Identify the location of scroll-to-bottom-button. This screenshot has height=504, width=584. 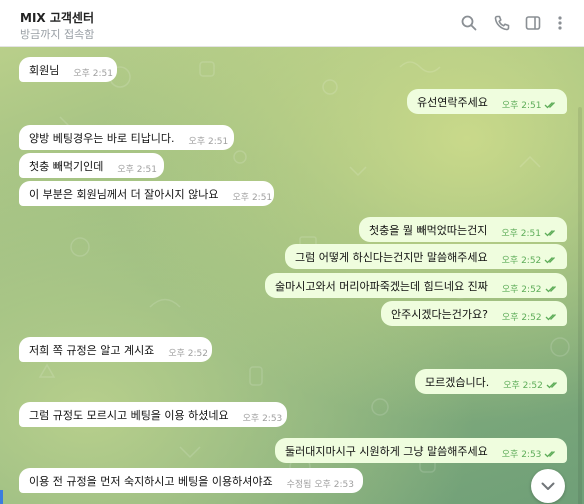
(548, 486).